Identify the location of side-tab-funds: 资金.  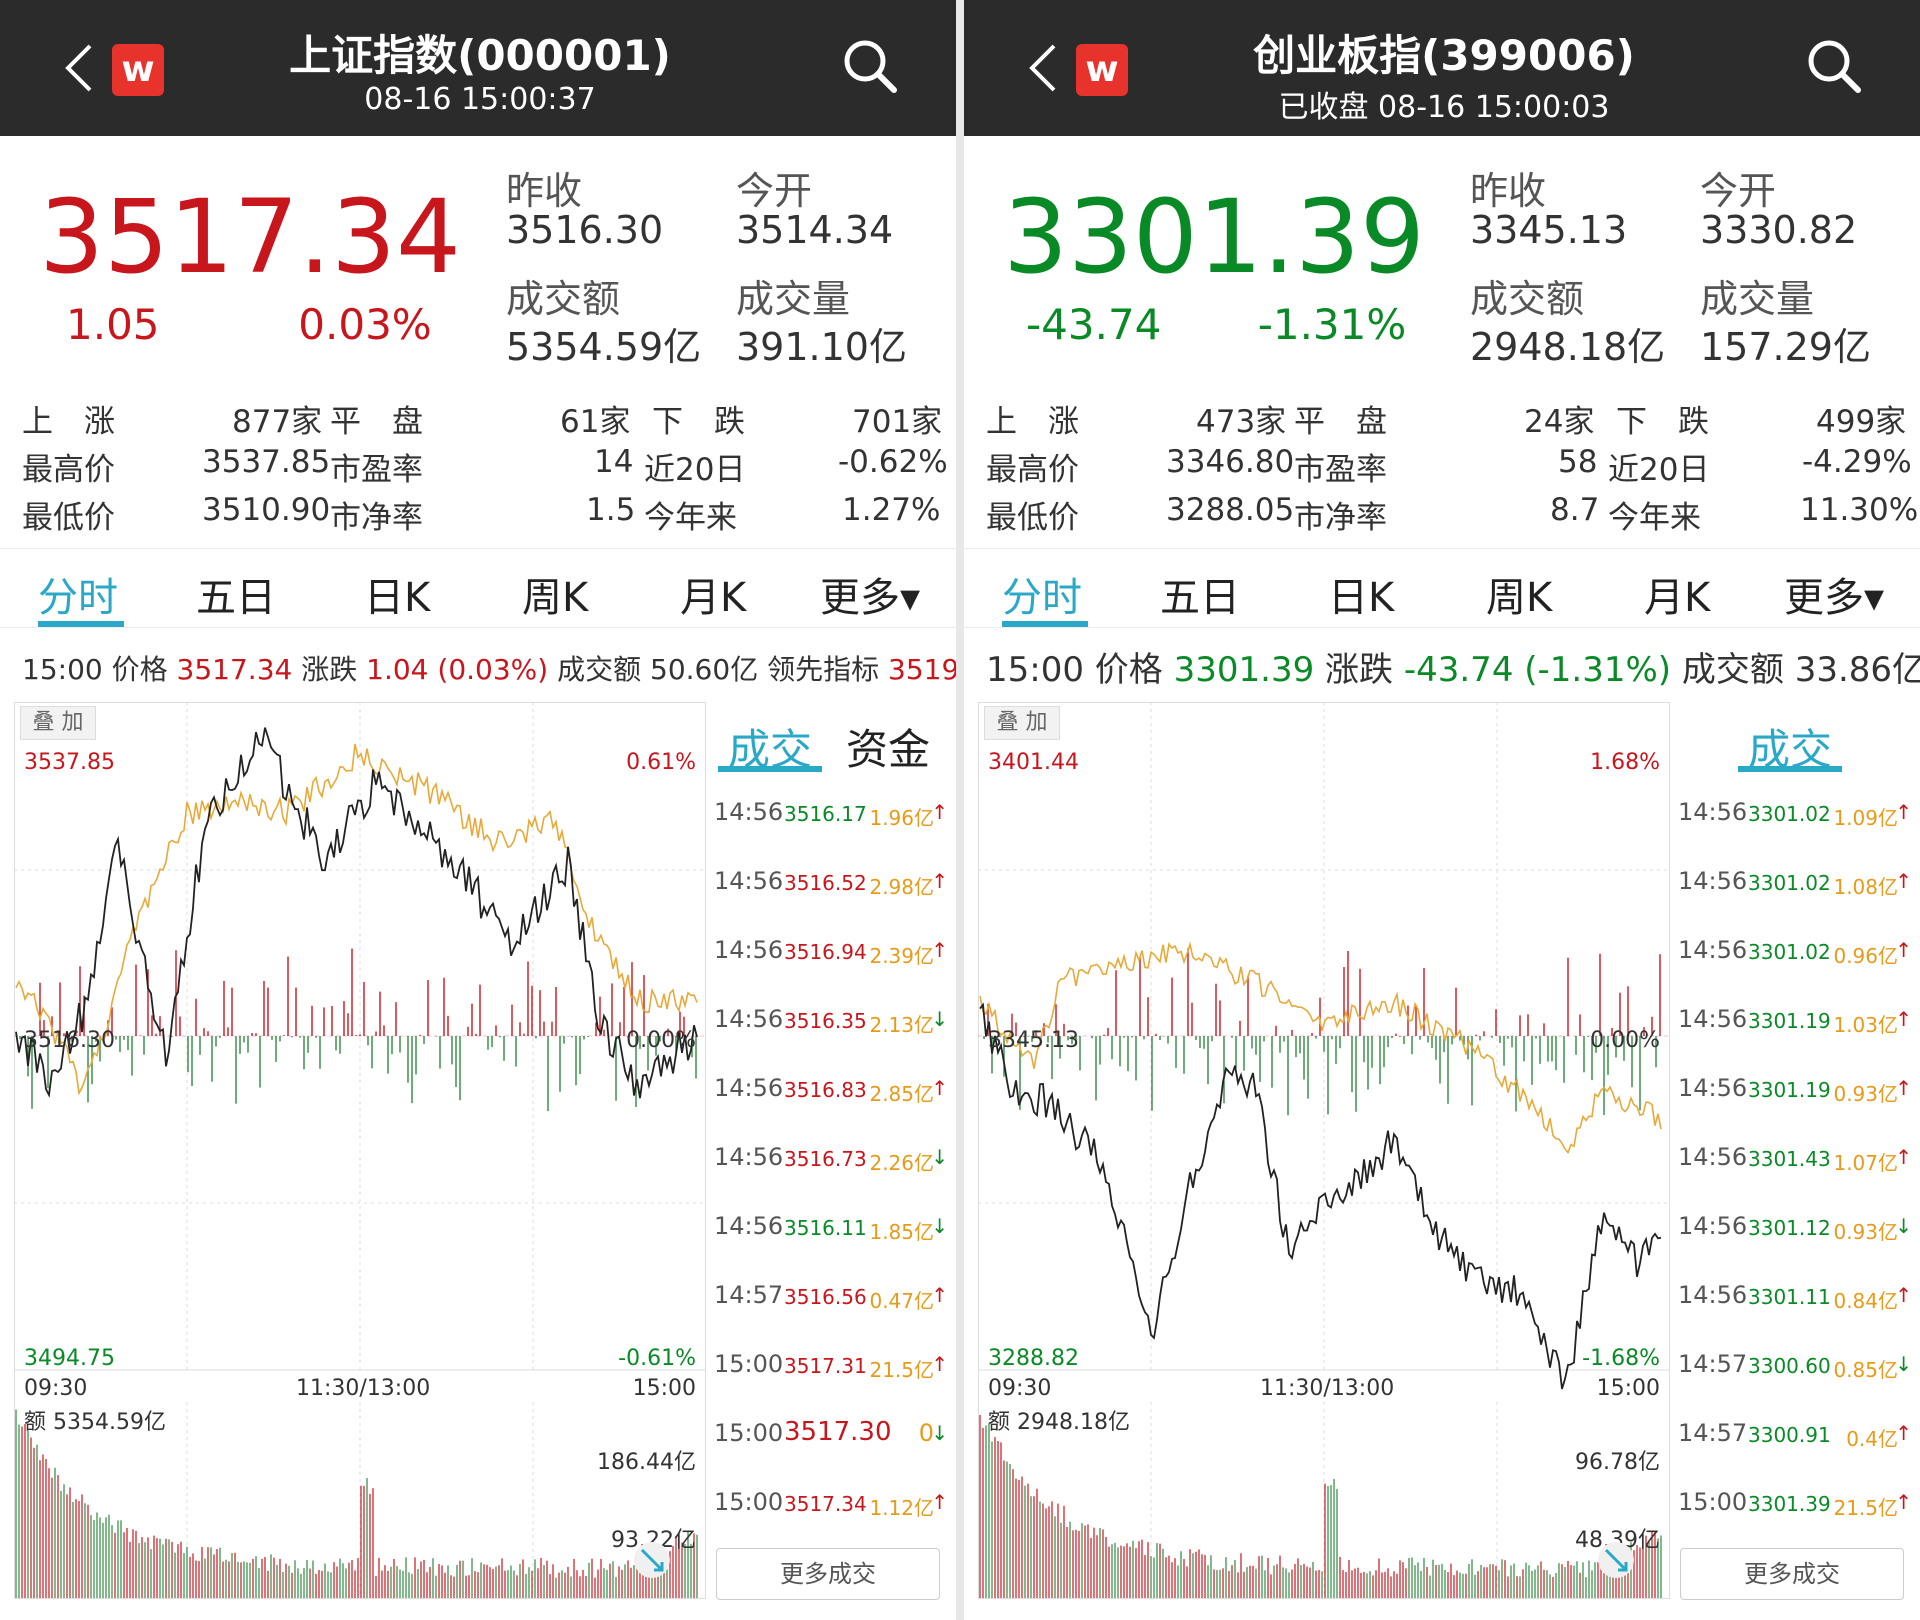
(888, 746).